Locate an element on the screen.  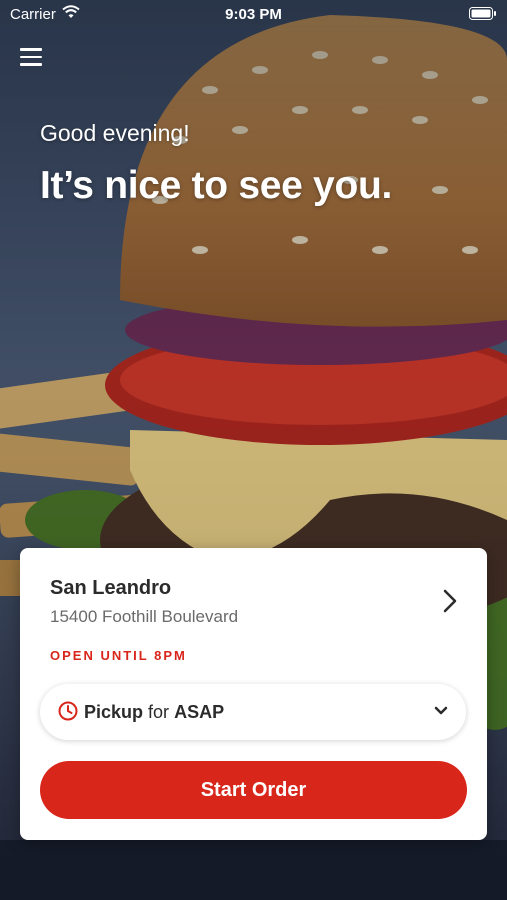
greeting-text: Good evening! is located at coordinates (115, 133).